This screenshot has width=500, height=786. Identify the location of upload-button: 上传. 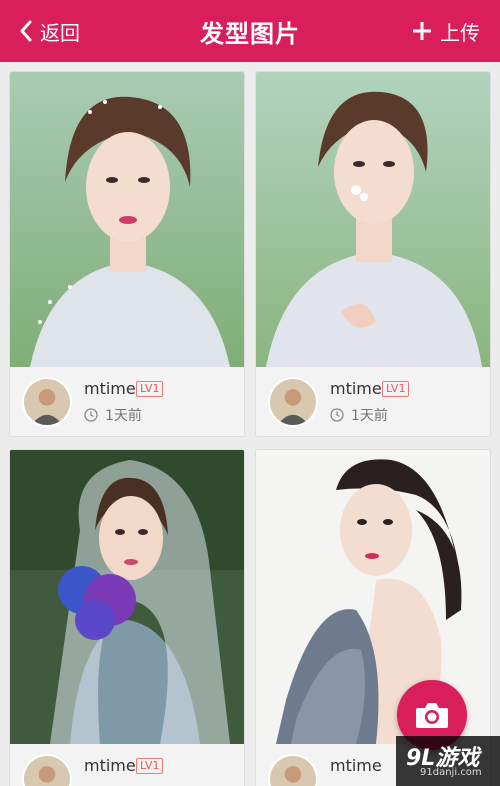
(446, 31).